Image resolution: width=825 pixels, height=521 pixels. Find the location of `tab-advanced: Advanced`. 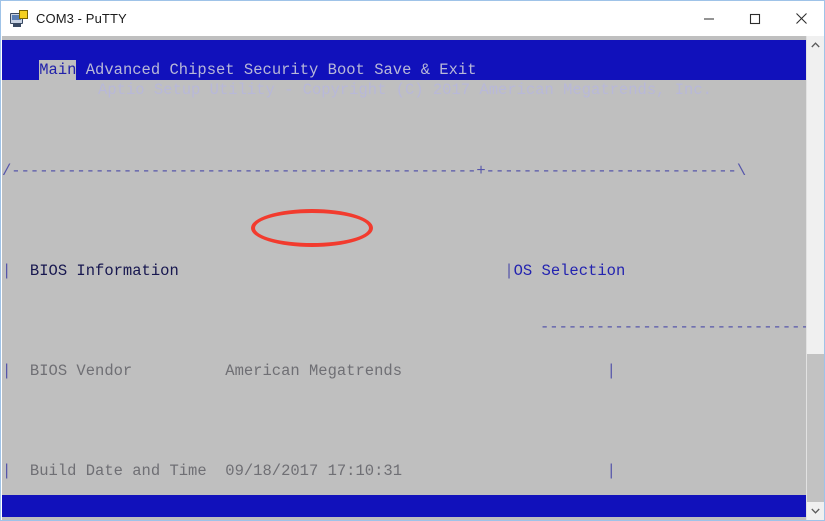

tab-advanced: Advanced is located at coordinates (123, 70).